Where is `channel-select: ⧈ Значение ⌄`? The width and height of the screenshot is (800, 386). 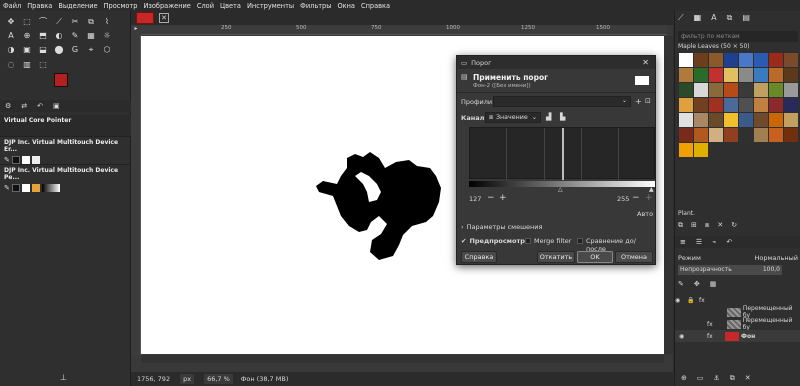 channel-select: ⧈ Значение ⌄ is located at coordinates (513, 117).